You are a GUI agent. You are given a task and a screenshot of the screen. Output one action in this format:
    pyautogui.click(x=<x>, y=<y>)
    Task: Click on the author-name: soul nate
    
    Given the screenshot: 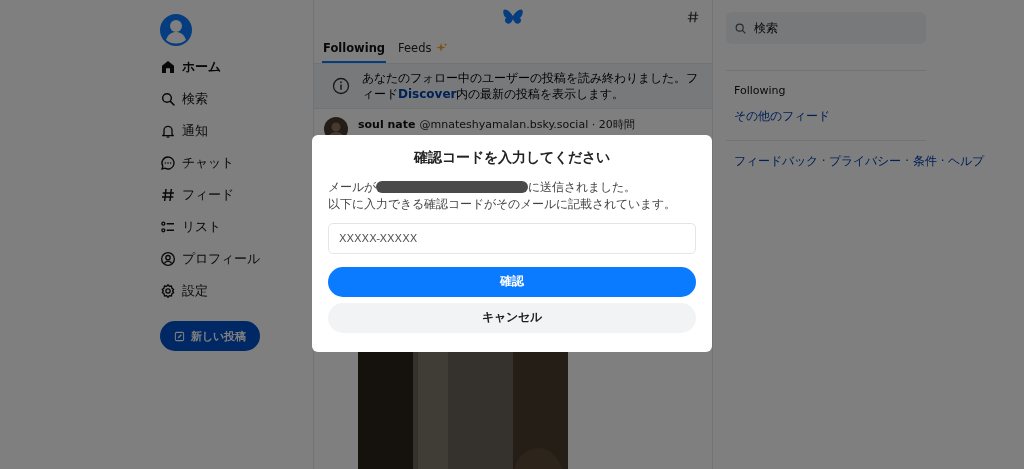 What is the action you would take?
    pyautogui.click(x=387, y=125)
    